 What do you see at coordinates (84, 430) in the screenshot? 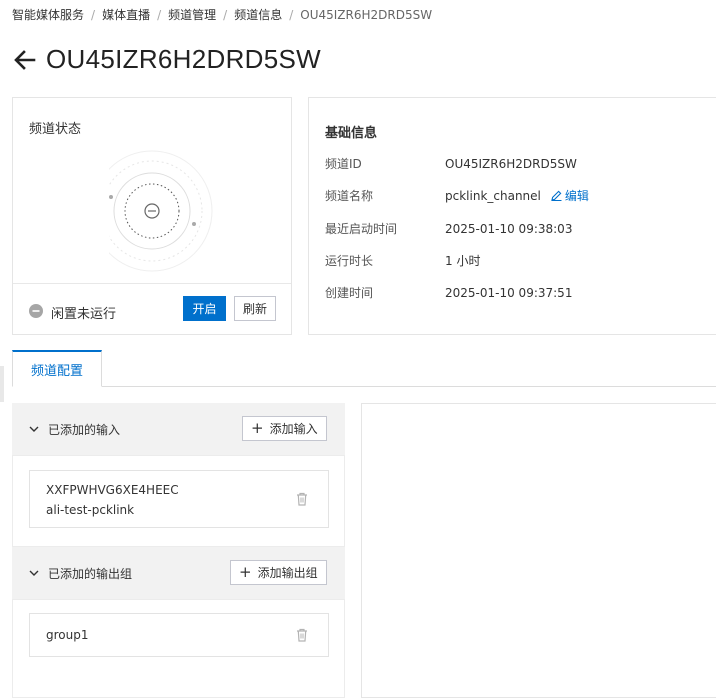
I see `inputs-section-title: 已添加的输入` at bounding box center [84, 430].